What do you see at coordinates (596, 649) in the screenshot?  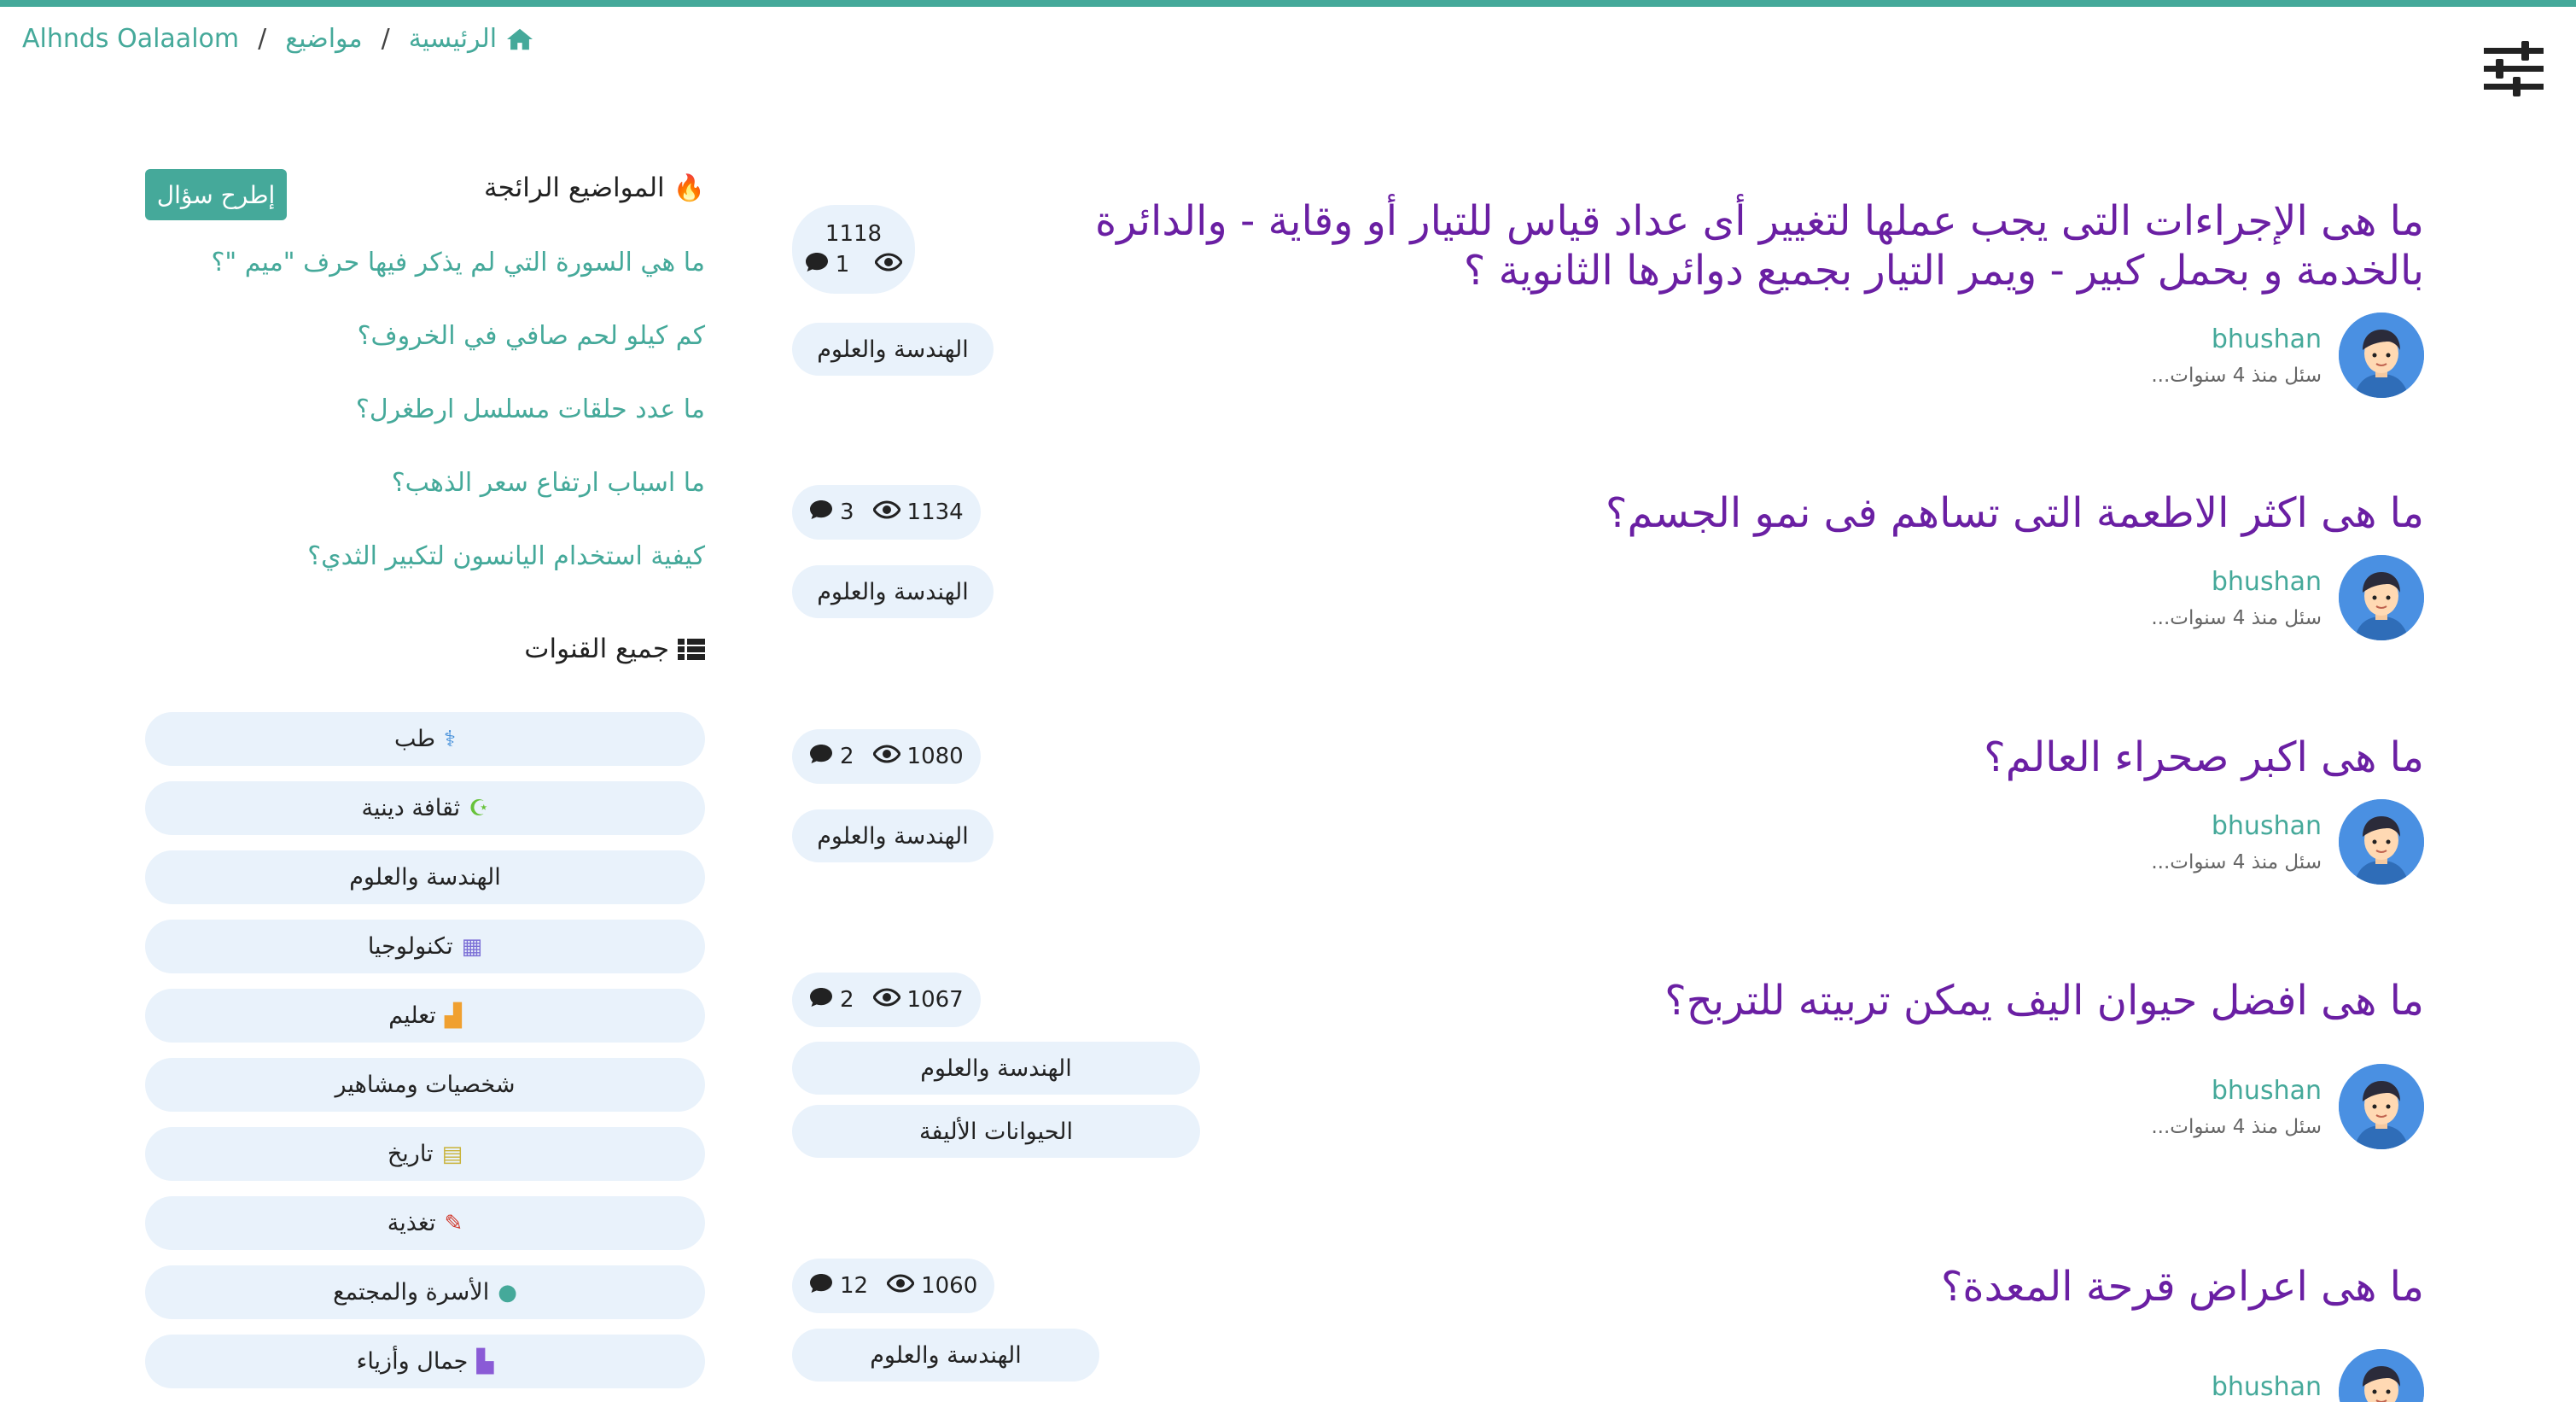 I see `channels-title-label: جميع القنوات` at bounding box center [596, 649].